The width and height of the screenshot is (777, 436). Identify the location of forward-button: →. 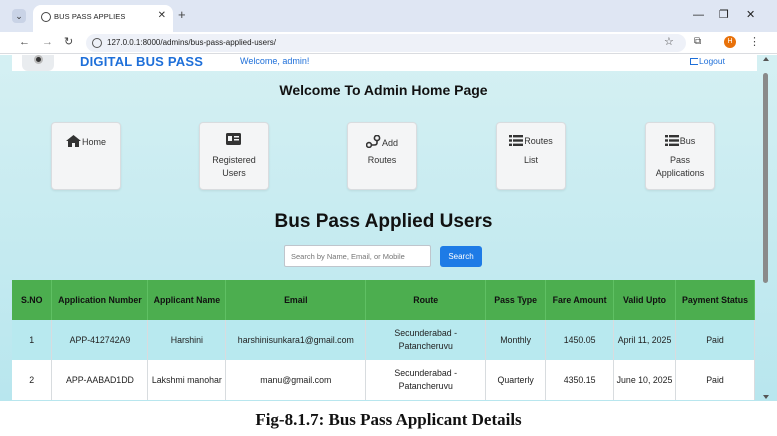
(47, 42).